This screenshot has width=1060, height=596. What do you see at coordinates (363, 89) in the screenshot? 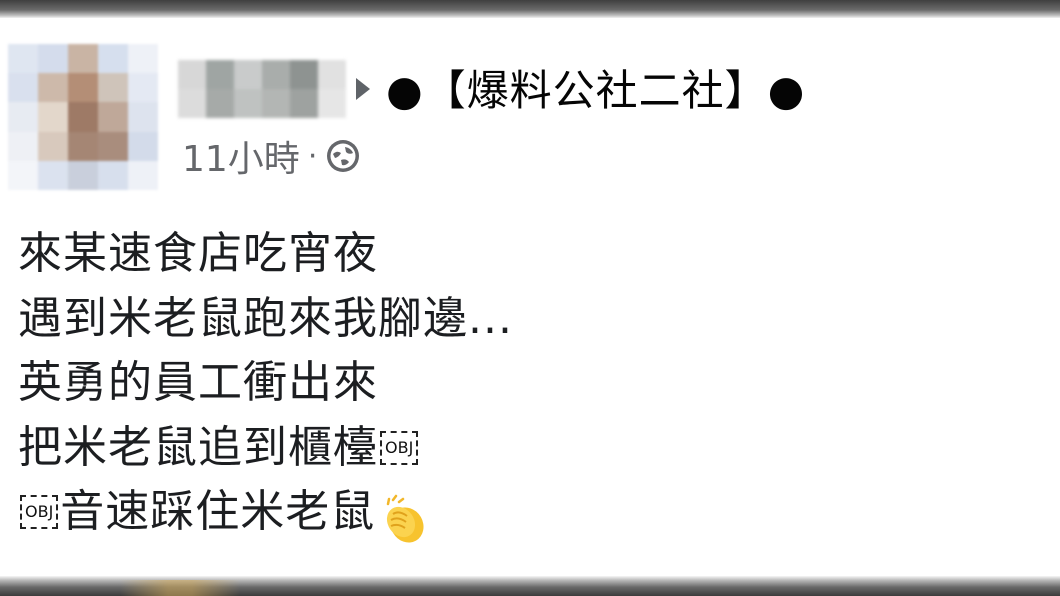
I see `caret-right-icon` at bounding box center [363, 89].